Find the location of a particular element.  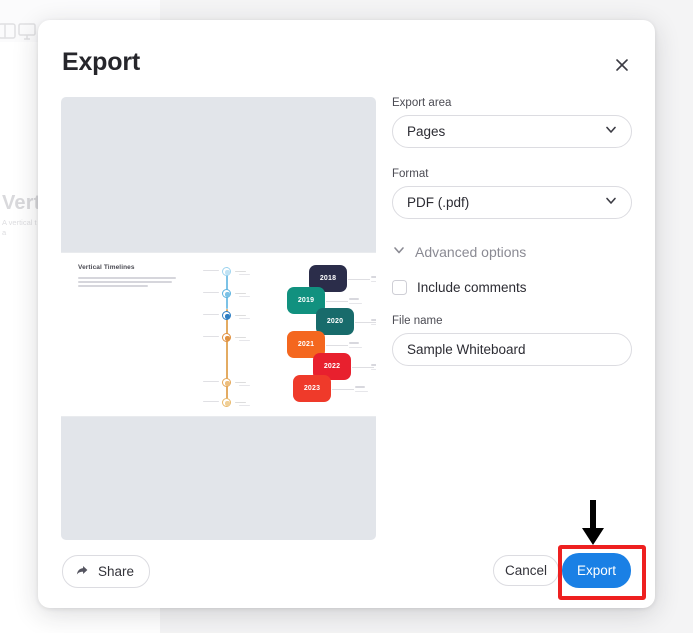

advanced-options-toggle: Advanced options is located at coordinates (512, 251).